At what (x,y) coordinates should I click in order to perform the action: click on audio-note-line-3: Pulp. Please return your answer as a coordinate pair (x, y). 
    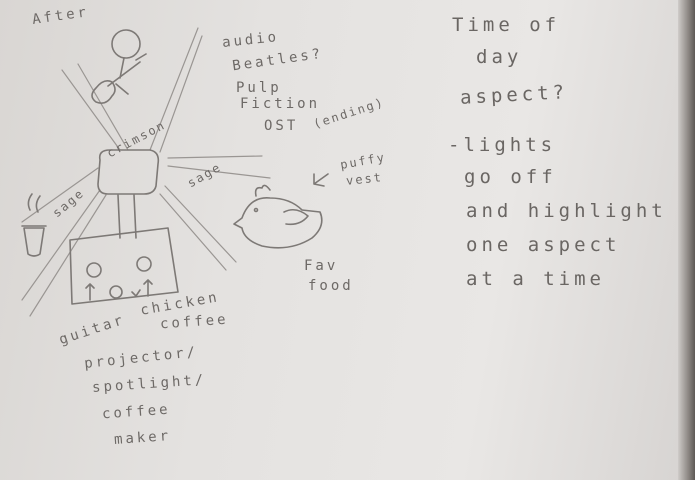
    Looking at the image, I should click on (259, 88).